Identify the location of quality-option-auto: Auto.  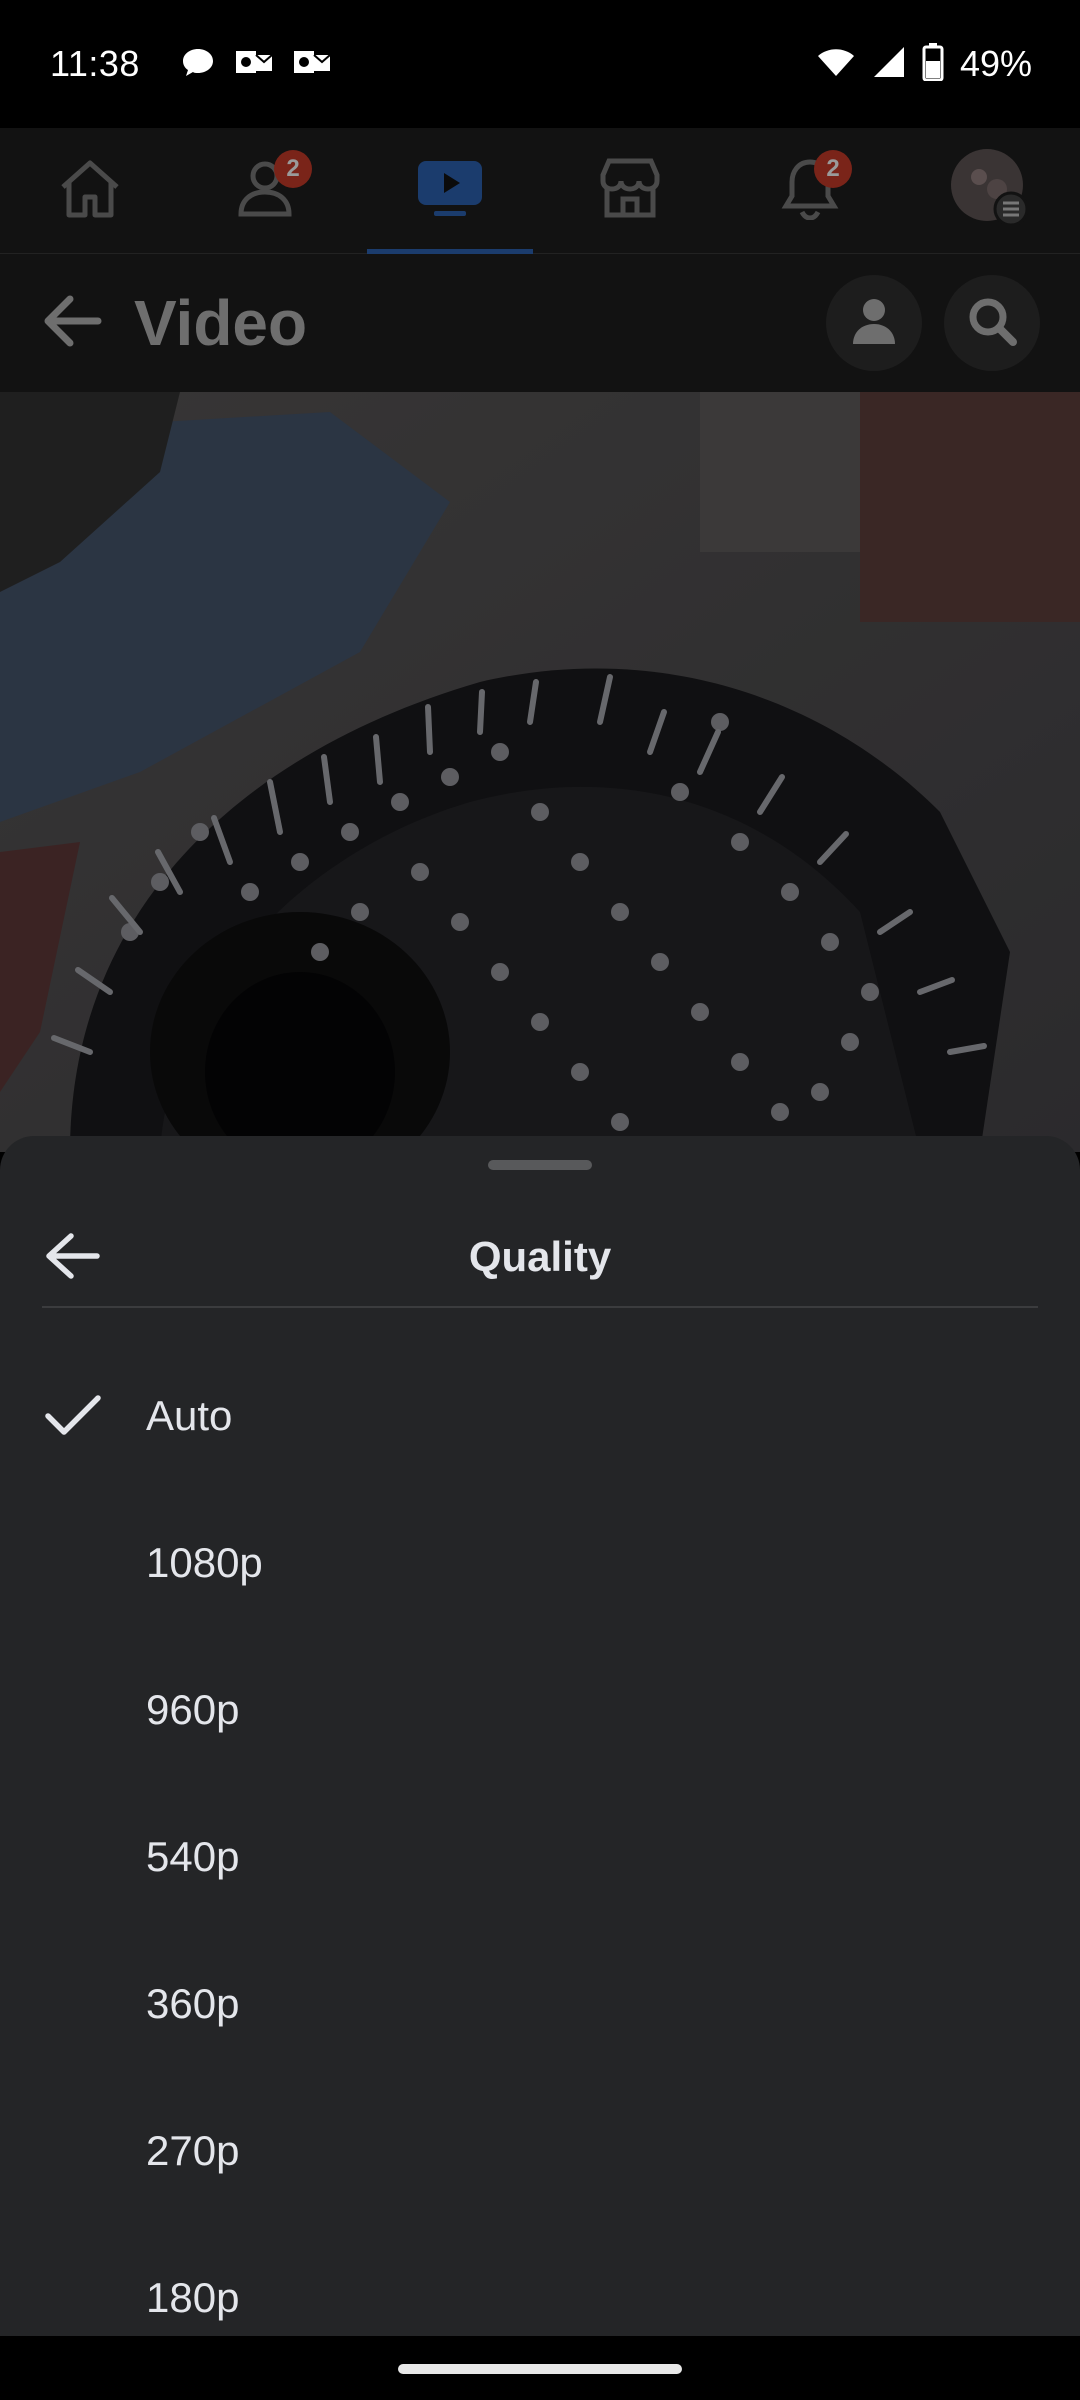
(540, 1415).